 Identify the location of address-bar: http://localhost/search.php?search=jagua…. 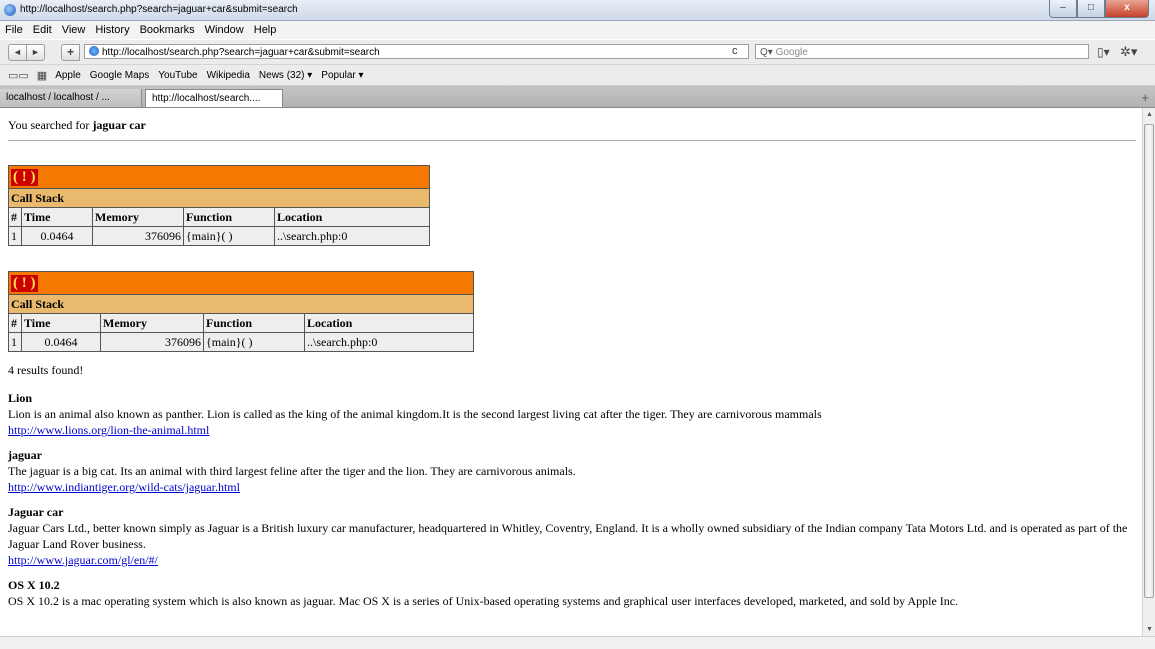
(416, 51).